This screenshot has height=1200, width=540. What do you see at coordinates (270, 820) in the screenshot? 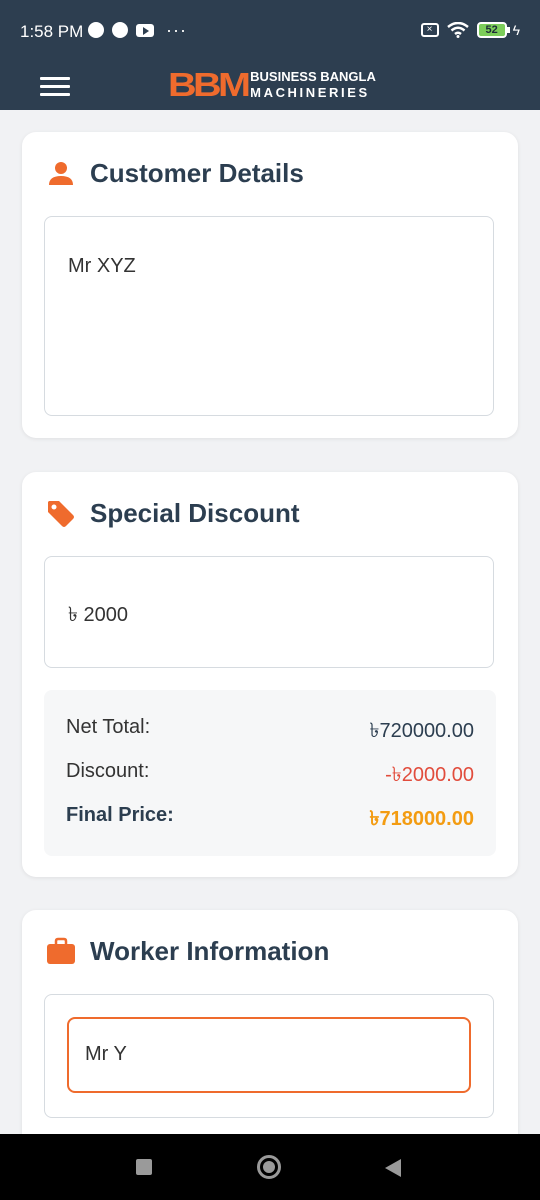
I see `final-price-row: Final Price: ৳718000.00` at bounding box center [270, 820].